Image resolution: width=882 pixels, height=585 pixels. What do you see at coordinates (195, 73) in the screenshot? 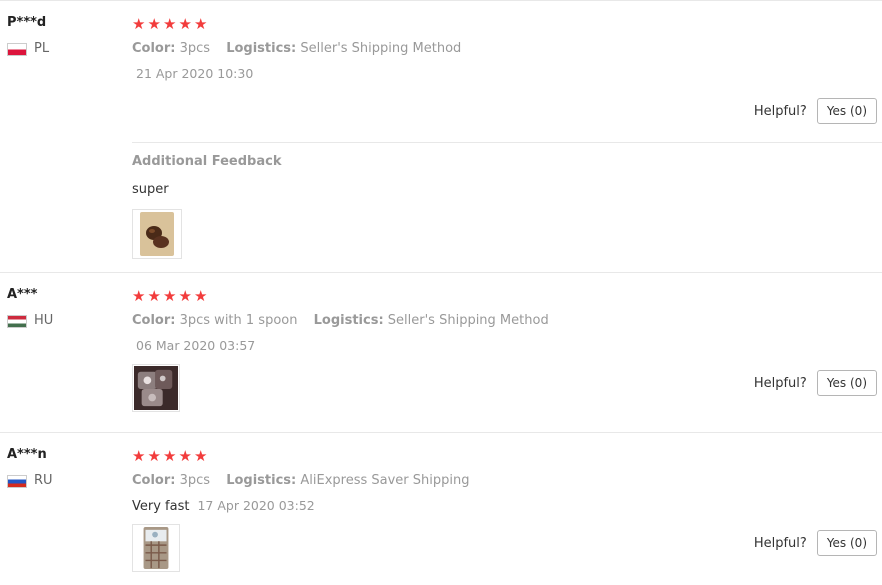
I see `review-date: 21 Apr 2020 10:30` at bounding box center [195, 73].